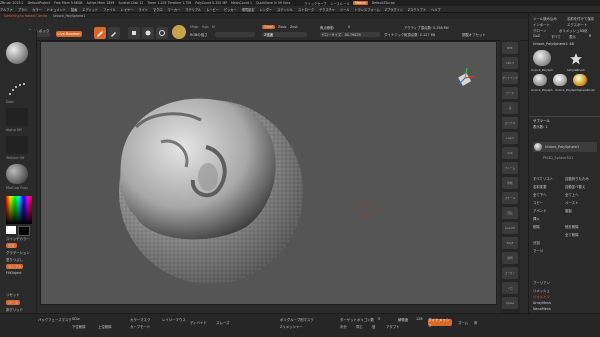 This screenshot has height=337, width=600. Describe the element at coordinates (590, 36) in the screenshot. I see `r-button: R` at that location.